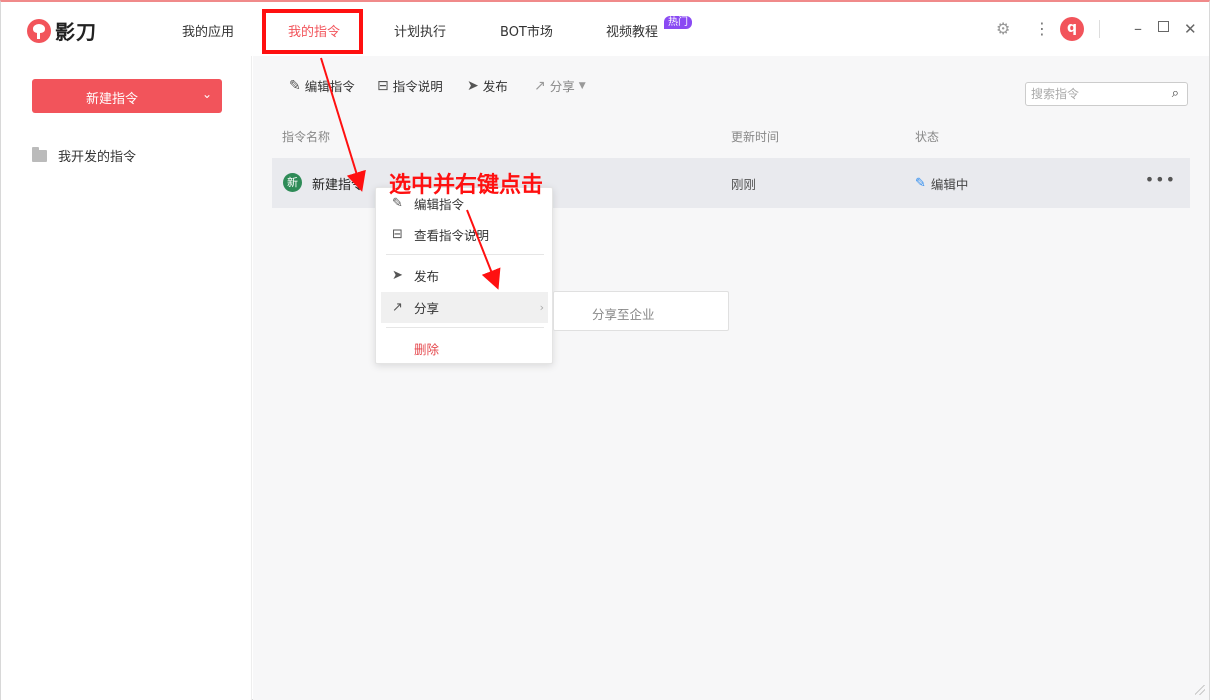 The image size is (1210, 700). What do you see at coordinates (1175, 93) in the screenshot?
I see `search-icon: ⌕` at bounding box center [1175, 93].